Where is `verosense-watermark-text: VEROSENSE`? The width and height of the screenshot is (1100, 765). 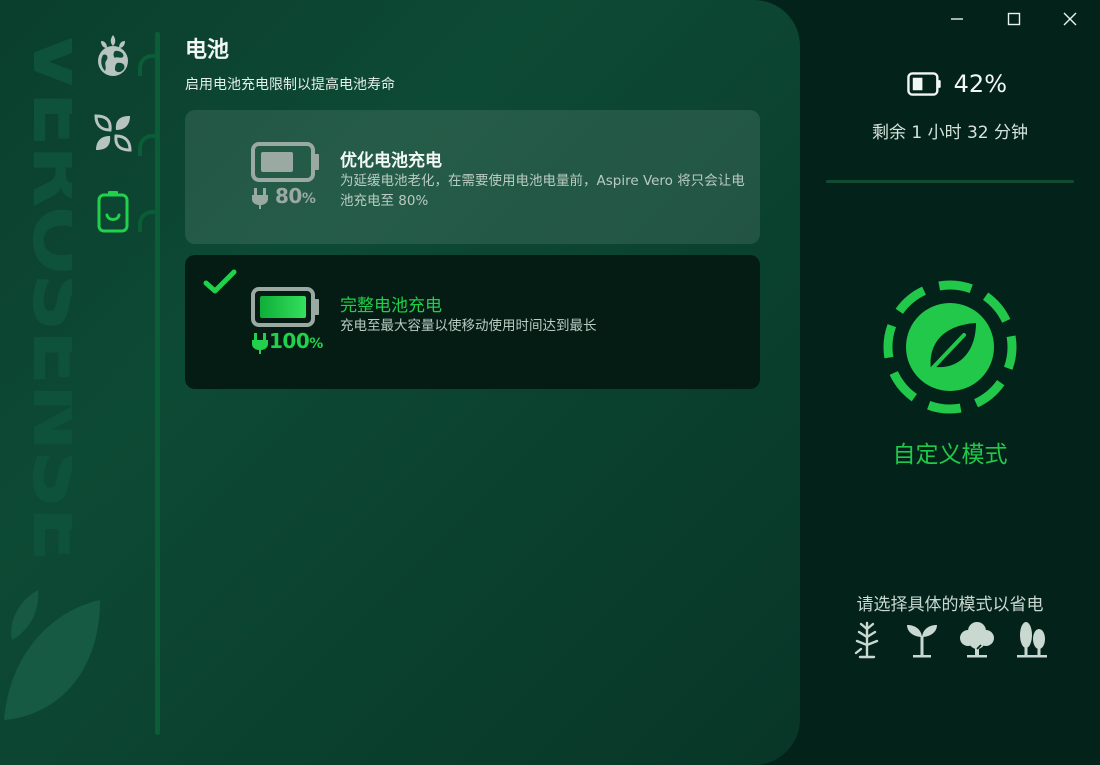
verosense-watermark-text: VEROSENSE is located at coordinates (43, 295).